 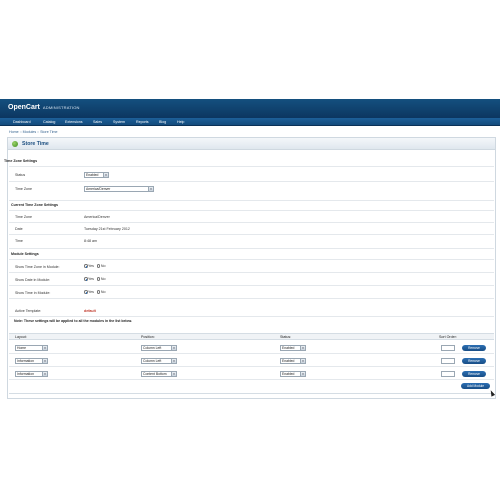 I want to click on menu-reports: Reports, so click(x=142, y=122).